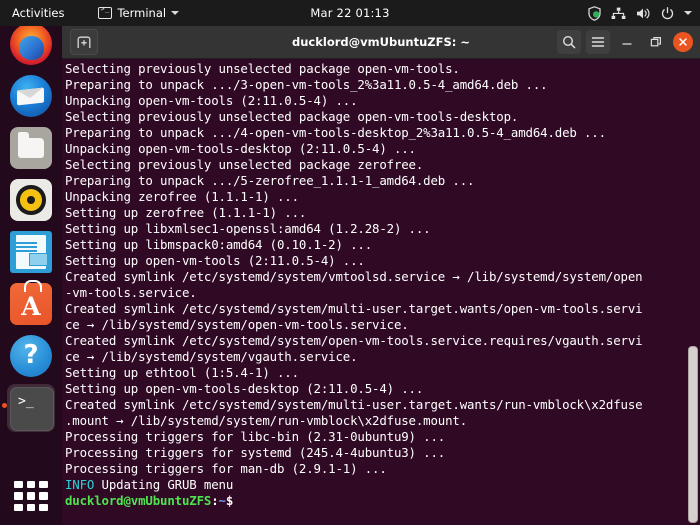  What do you see at coordinates (693, 434) in the screenshot?
I see `scrollbar-thumb` at bounding box center [693, 434].